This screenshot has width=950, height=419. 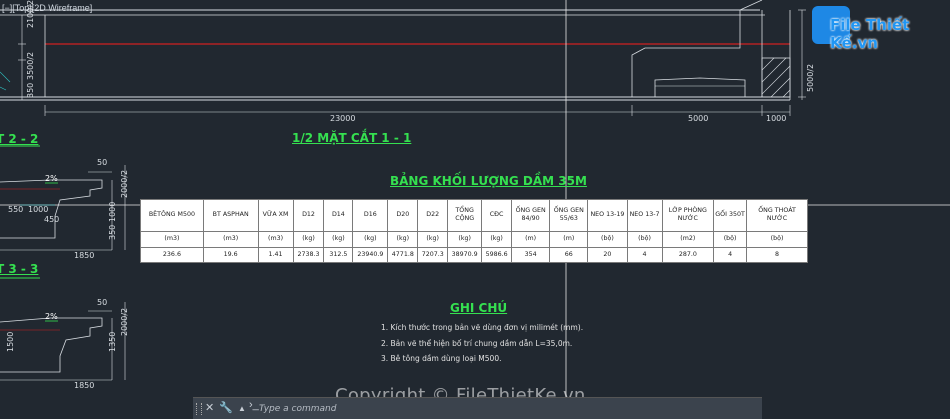 What do you see at coordinates (777, 255) in the screenshot?
I see `table-value-cell: 8` at bounding box center [777, 255].